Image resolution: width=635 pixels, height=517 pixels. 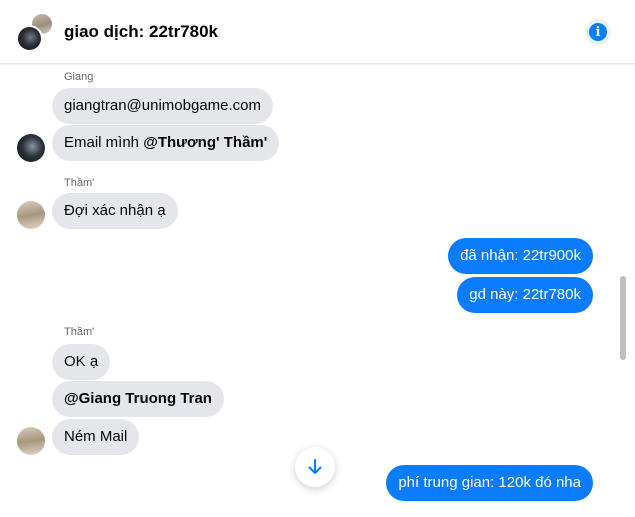 I want to click on mention-bubble: @Giang Truong Tran, so click(x=138, y=399).